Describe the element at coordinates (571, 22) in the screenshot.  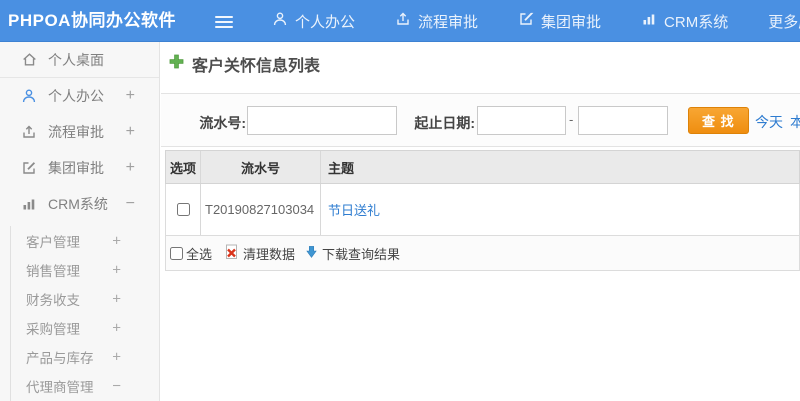
I see `nav-label: 集团审批` at that location.